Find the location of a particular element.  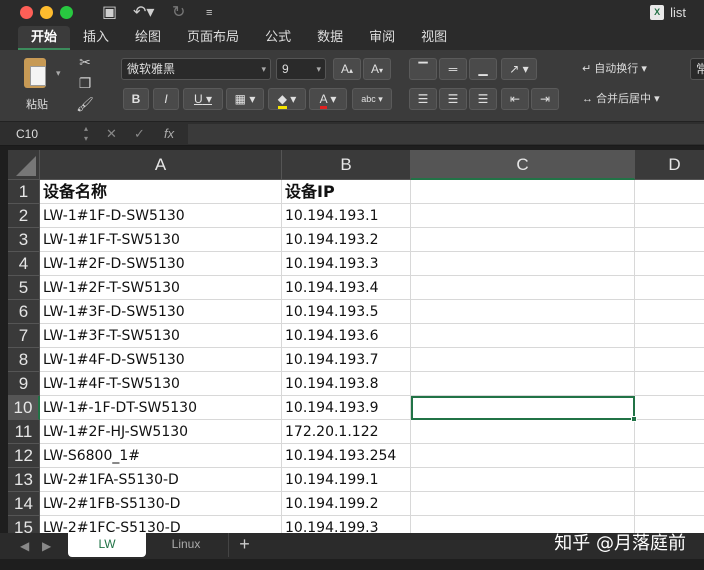

tab-draw: 绘图 is located at coordinates (148, 38).